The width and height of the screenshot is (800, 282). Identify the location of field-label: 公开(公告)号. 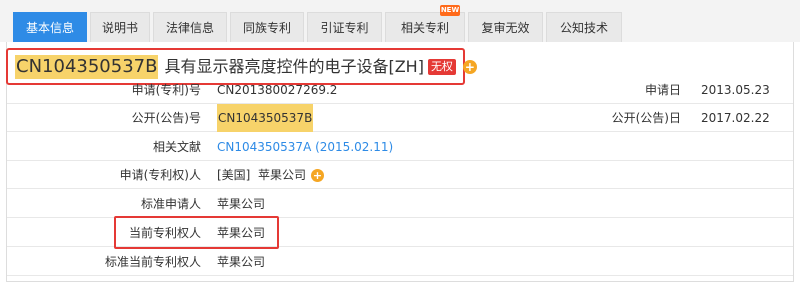
(166, 118).